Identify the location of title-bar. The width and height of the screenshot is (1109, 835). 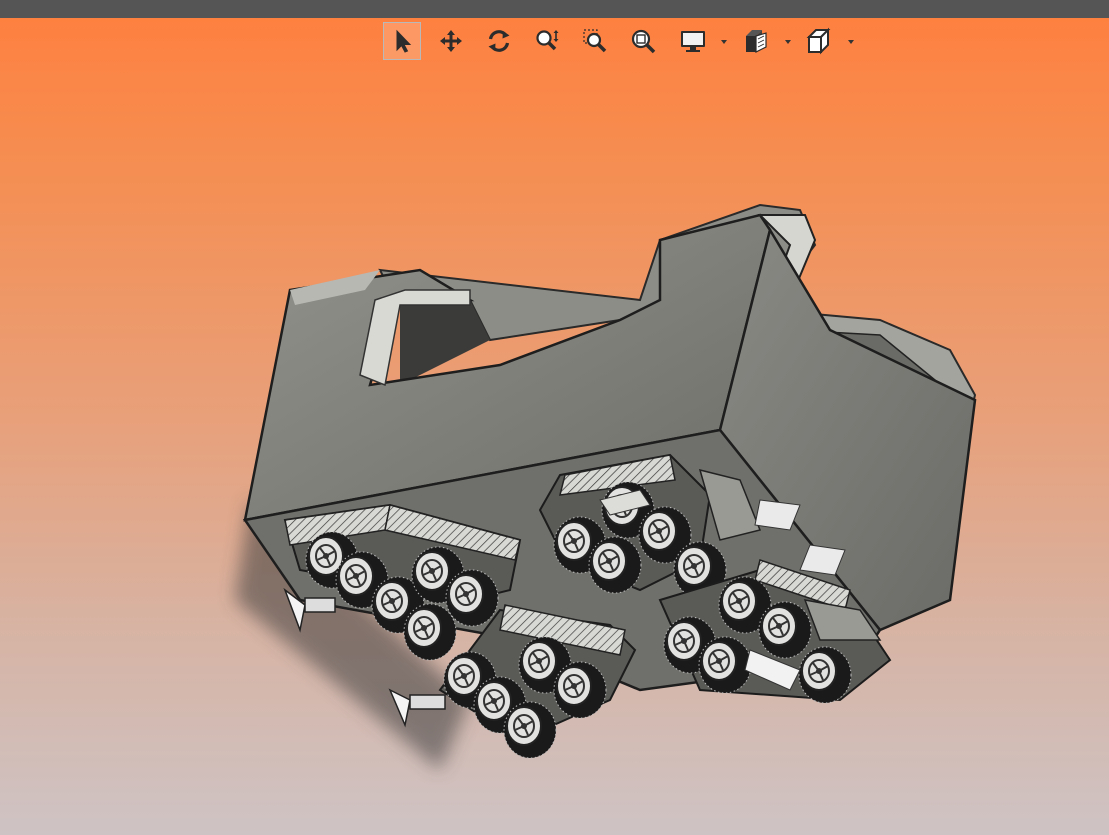
(554, 9).